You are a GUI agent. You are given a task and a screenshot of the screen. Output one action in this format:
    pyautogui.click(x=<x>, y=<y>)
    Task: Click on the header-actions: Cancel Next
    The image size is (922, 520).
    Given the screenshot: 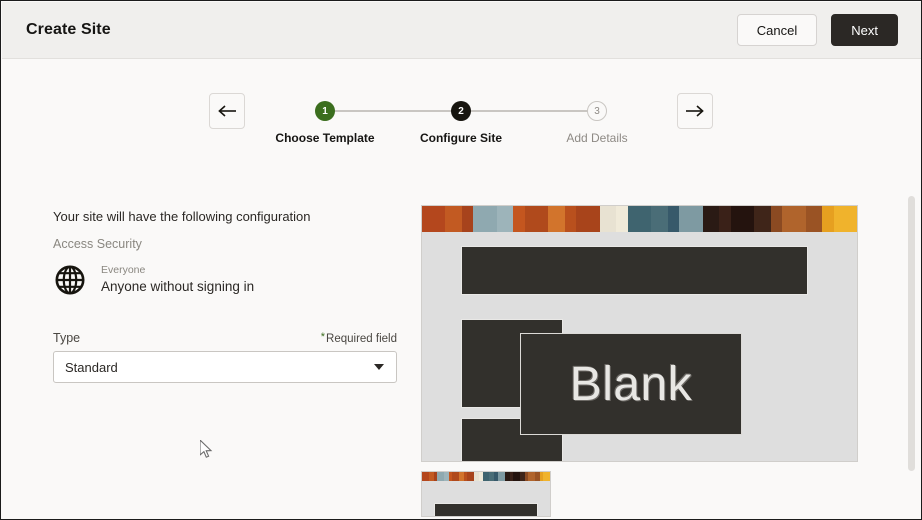 What is the action you would take?
    pyautogui.click(x=817, y=30)
    